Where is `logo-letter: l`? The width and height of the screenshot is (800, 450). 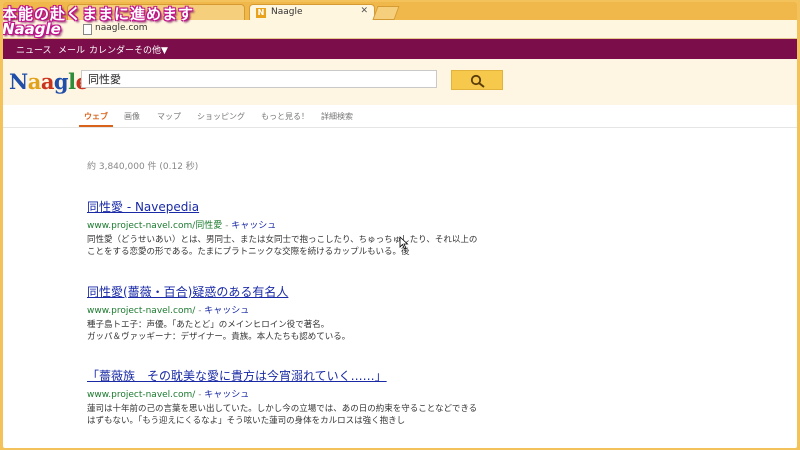
logo-letter: l is located at coordinates (72, 81).